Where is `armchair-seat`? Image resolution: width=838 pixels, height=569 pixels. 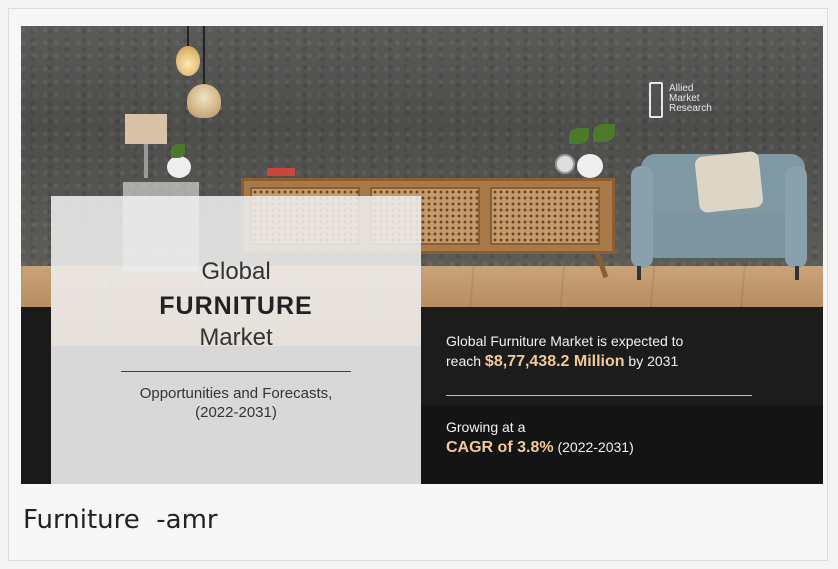
armchair-seat is located at coordinates (723, 236).